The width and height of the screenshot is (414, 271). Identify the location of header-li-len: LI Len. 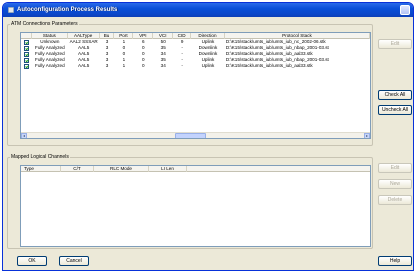
(168, 169).